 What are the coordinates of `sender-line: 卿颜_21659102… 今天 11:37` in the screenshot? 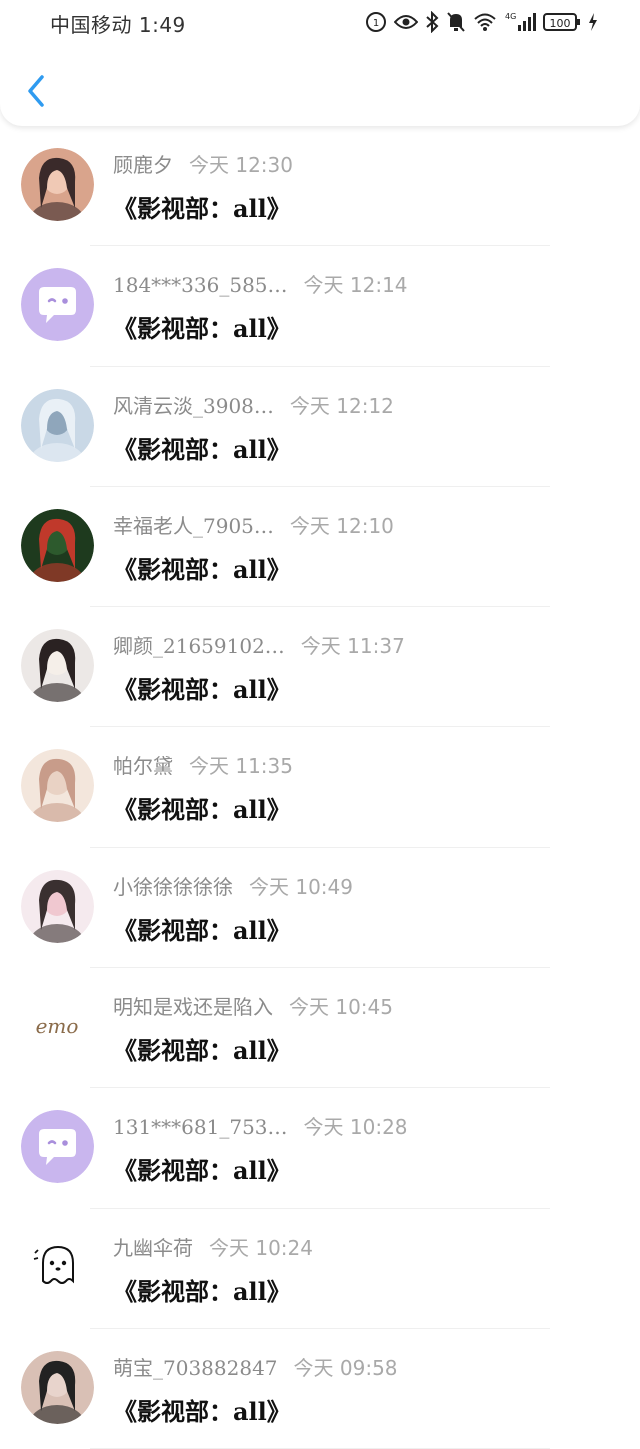 It's located at (259, 644).